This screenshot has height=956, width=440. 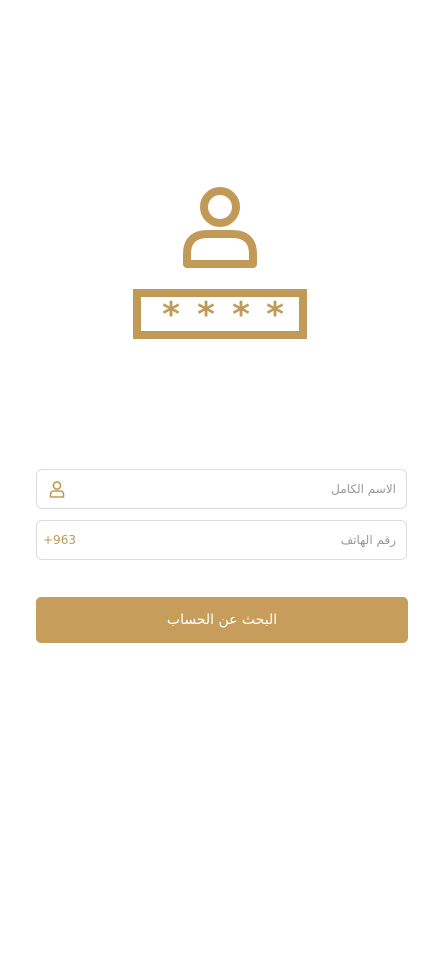 I want to click on country-code: +963, so click(x=59, y=540).